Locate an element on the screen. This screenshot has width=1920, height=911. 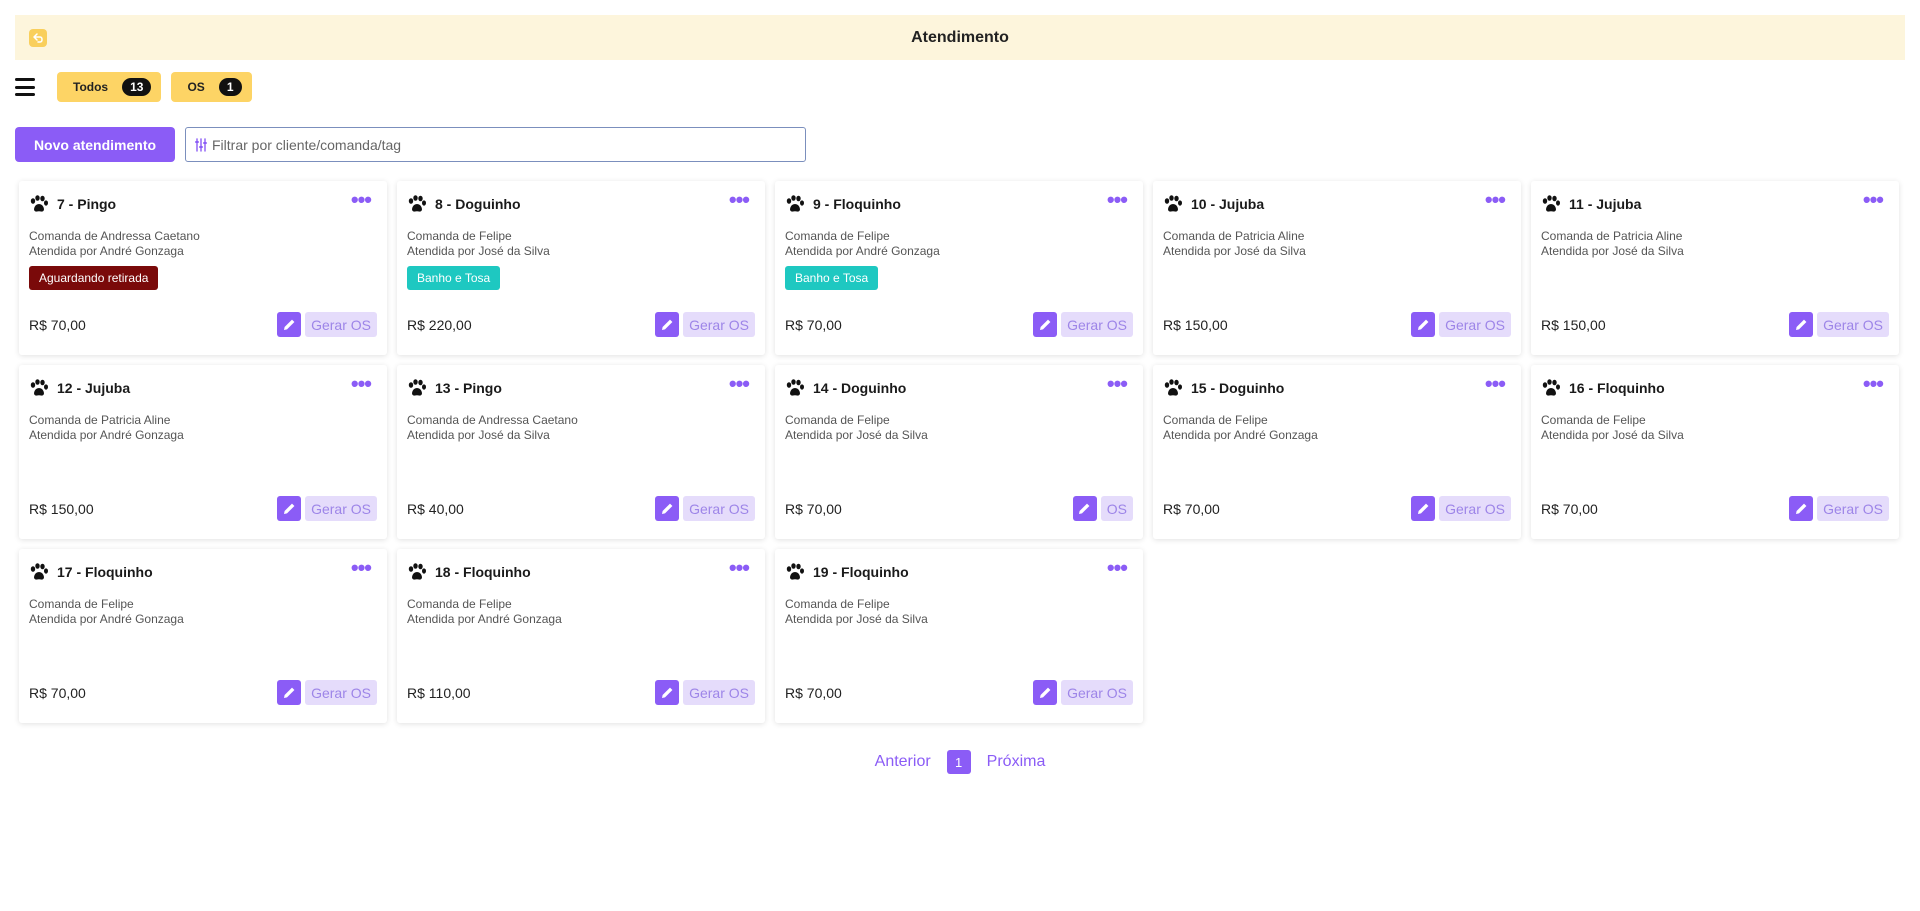
card-buttons: OS is located at coordinates (1102, 508).